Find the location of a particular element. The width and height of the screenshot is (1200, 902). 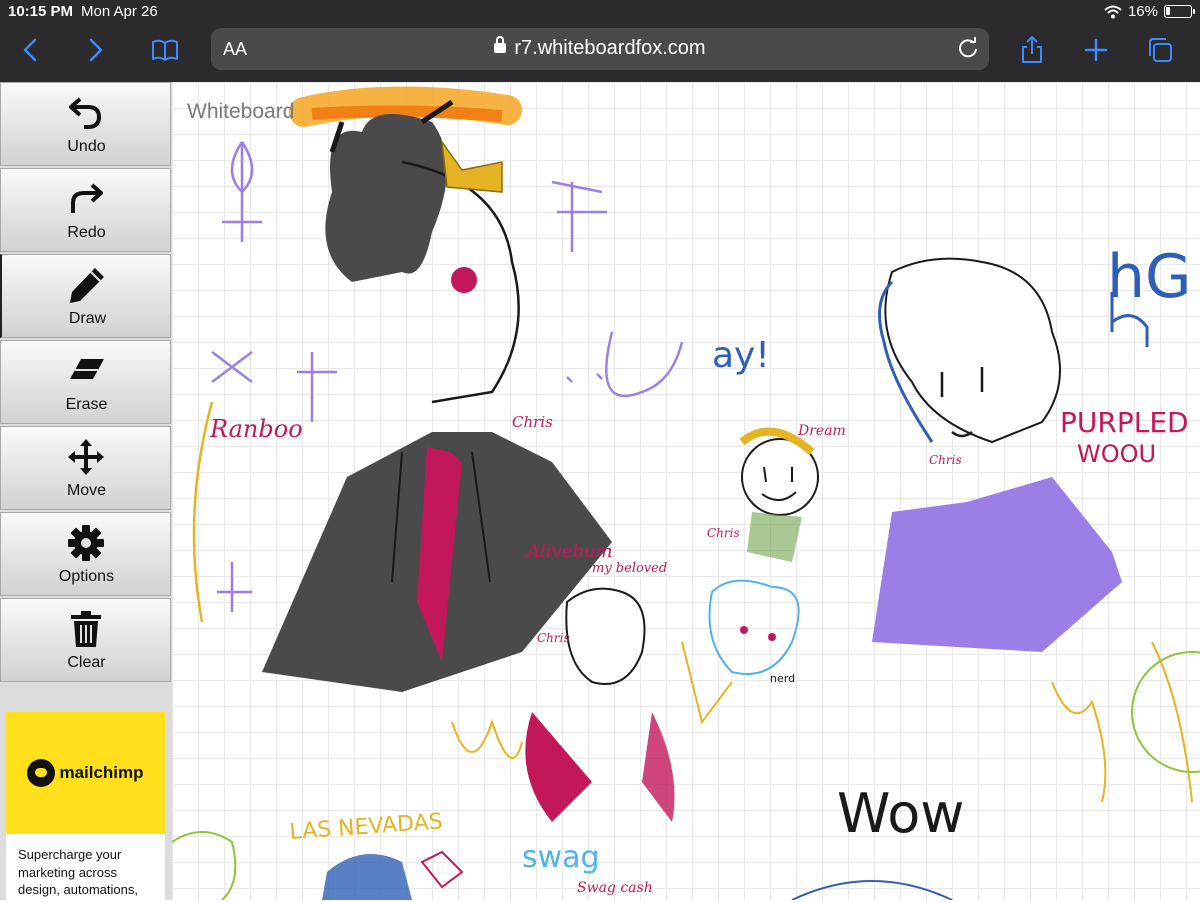

forward-icon is located at coordinates (96, 50).